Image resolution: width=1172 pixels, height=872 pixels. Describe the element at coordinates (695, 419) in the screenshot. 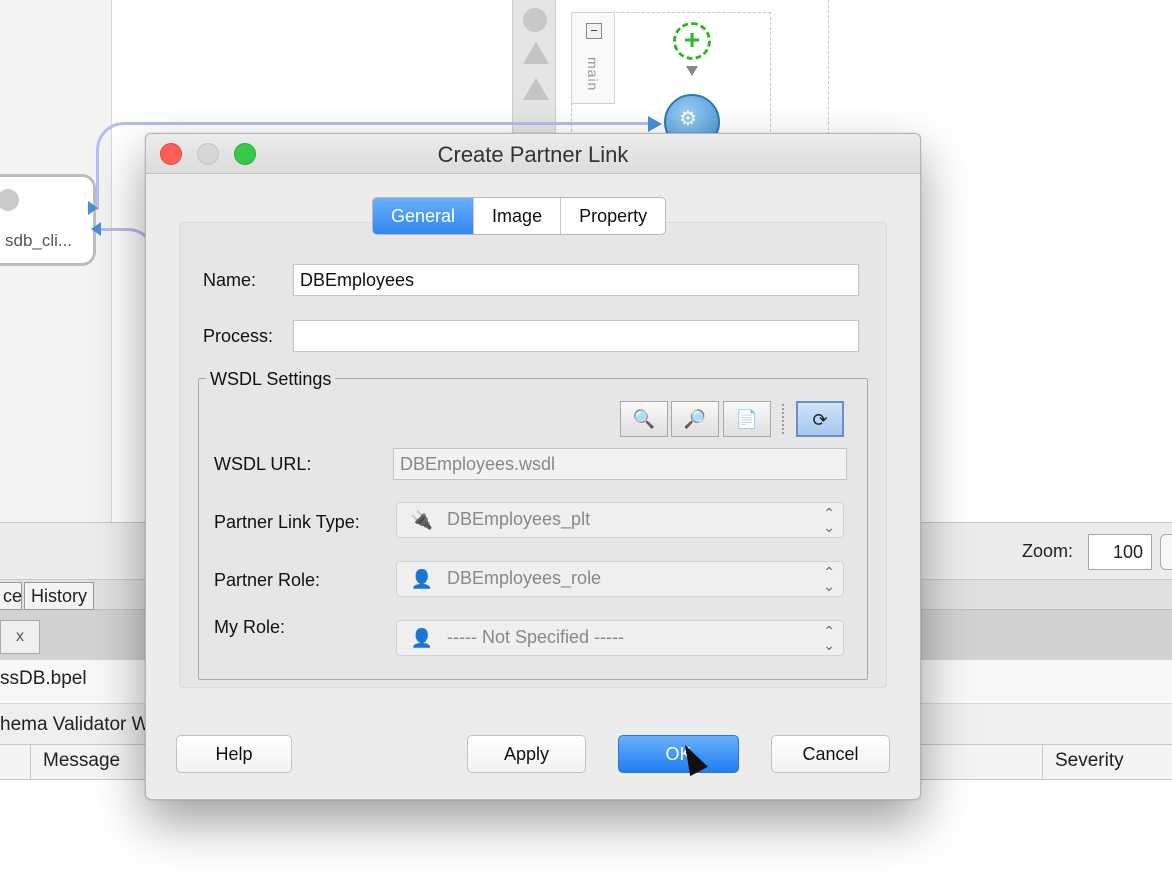

I see `browse-services-icon: 🔎` at that location.